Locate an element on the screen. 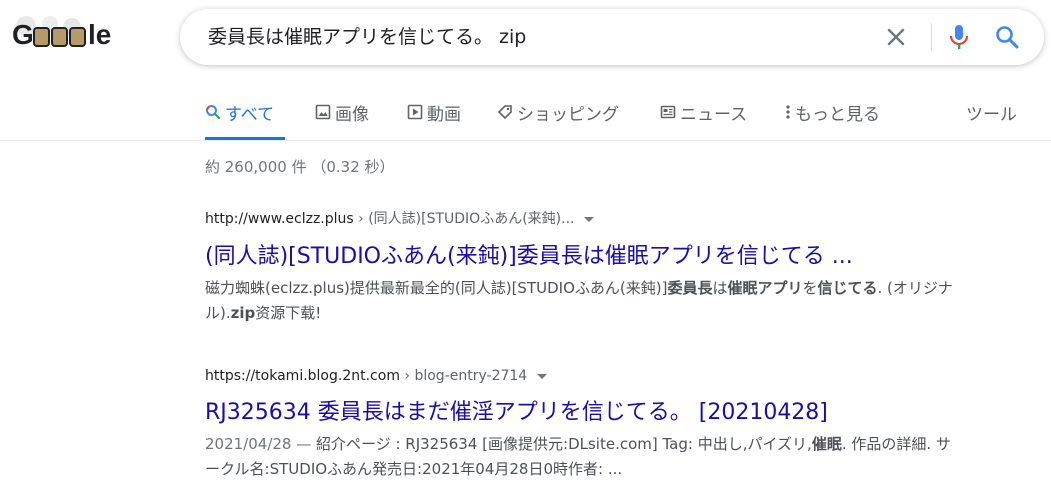 The height and width of the screenshot is (487, 1051). search-box: 委員長は催眠アプリを信じてる。 zip is located at coordinates (612, 37).